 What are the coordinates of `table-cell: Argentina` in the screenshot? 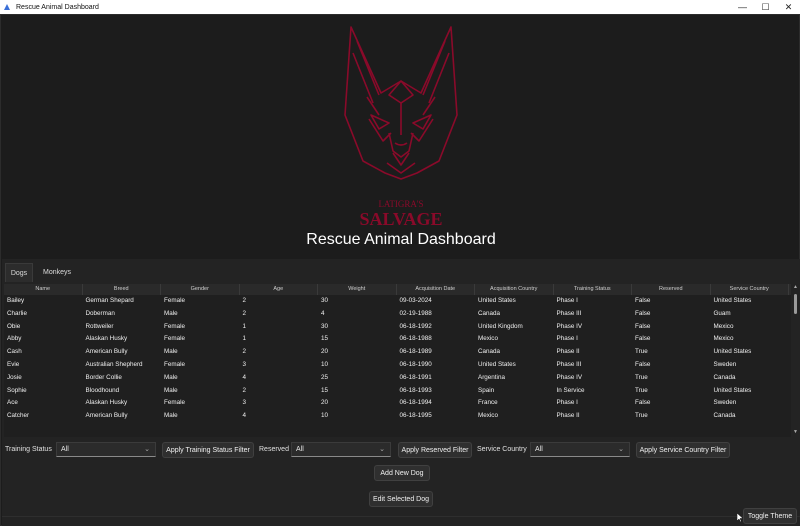 It's located at (491, 377).